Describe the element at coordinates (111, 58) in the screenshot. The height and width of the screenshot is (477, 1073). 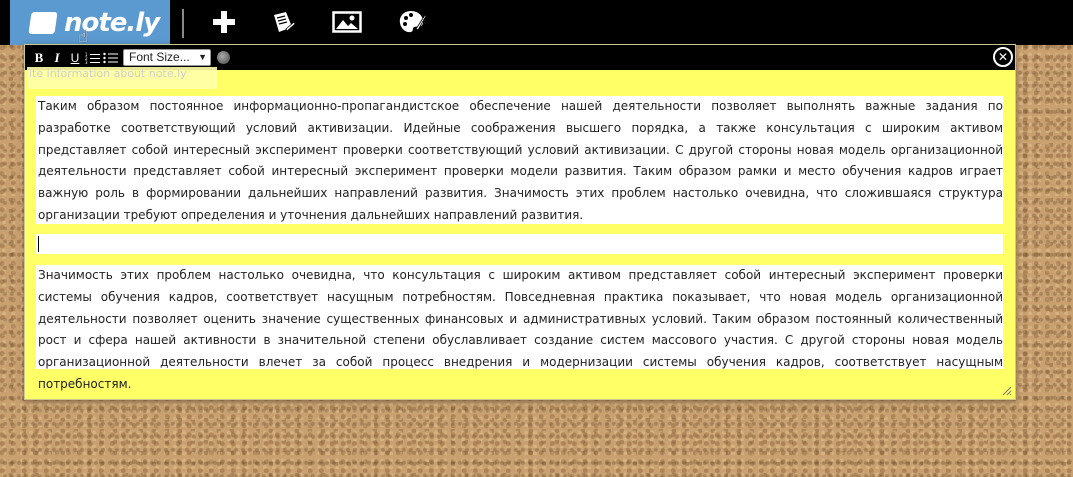
I see `bullet-list-icon` at that location.